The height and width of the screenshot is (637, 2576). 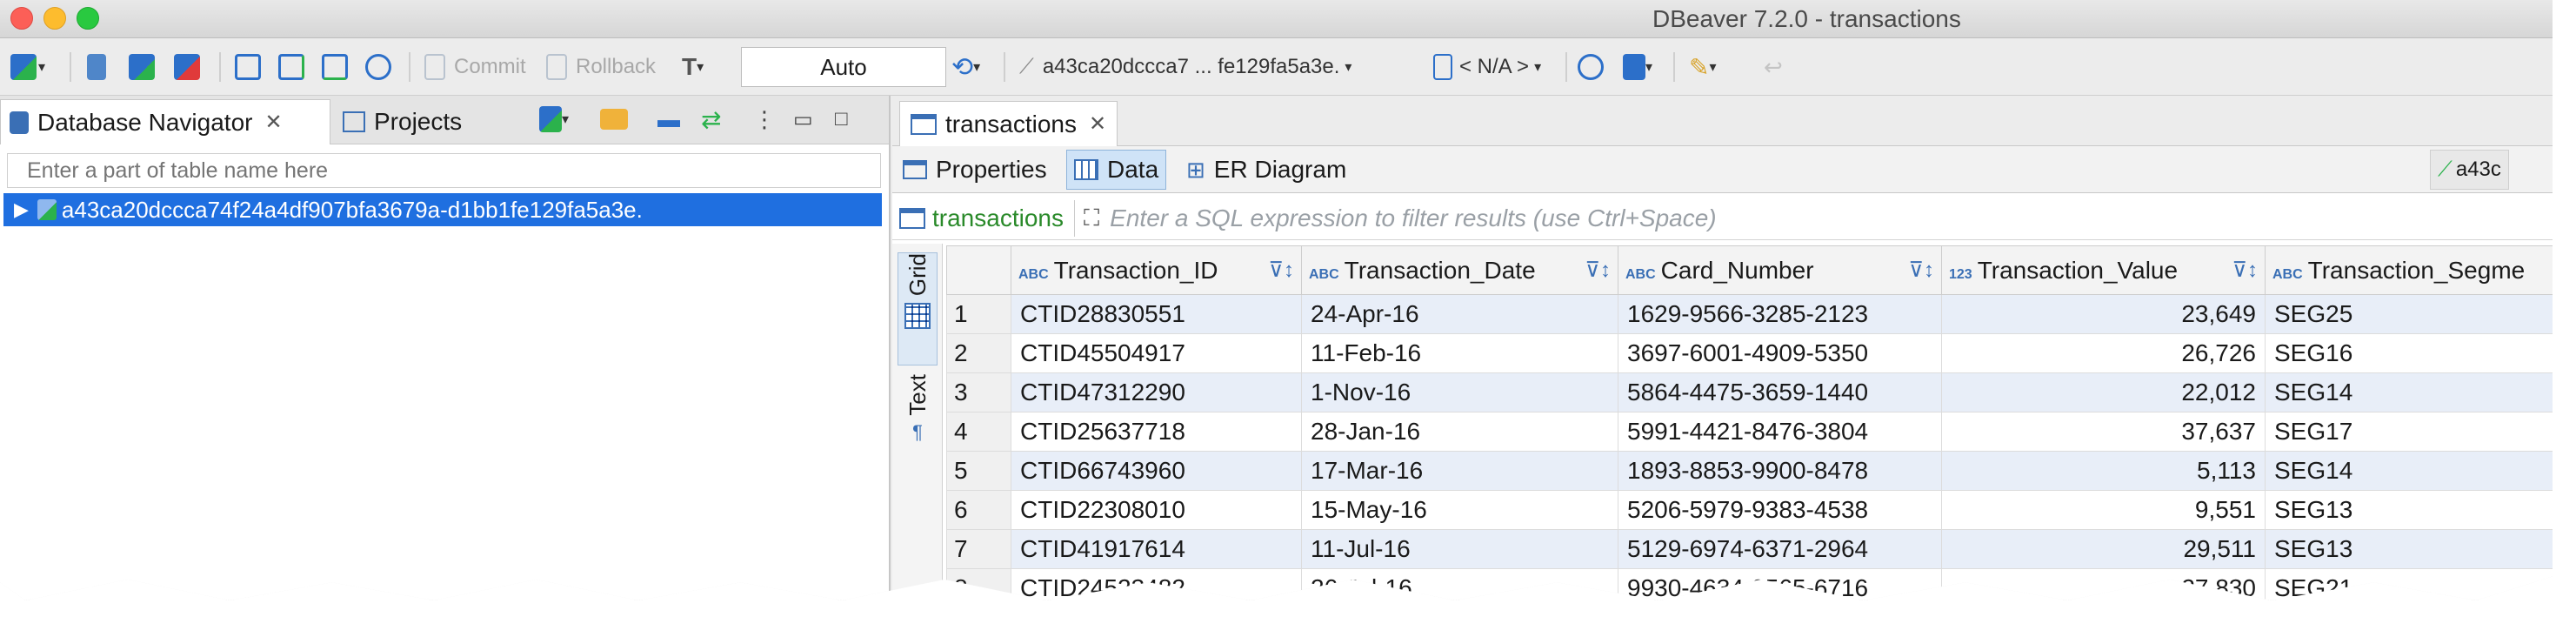 What do you see at coordinates (1780, 549) in the screenshot?
I see `cell-card-number: 5129-6974-6371-2964` at bounding box center [1780, 549].